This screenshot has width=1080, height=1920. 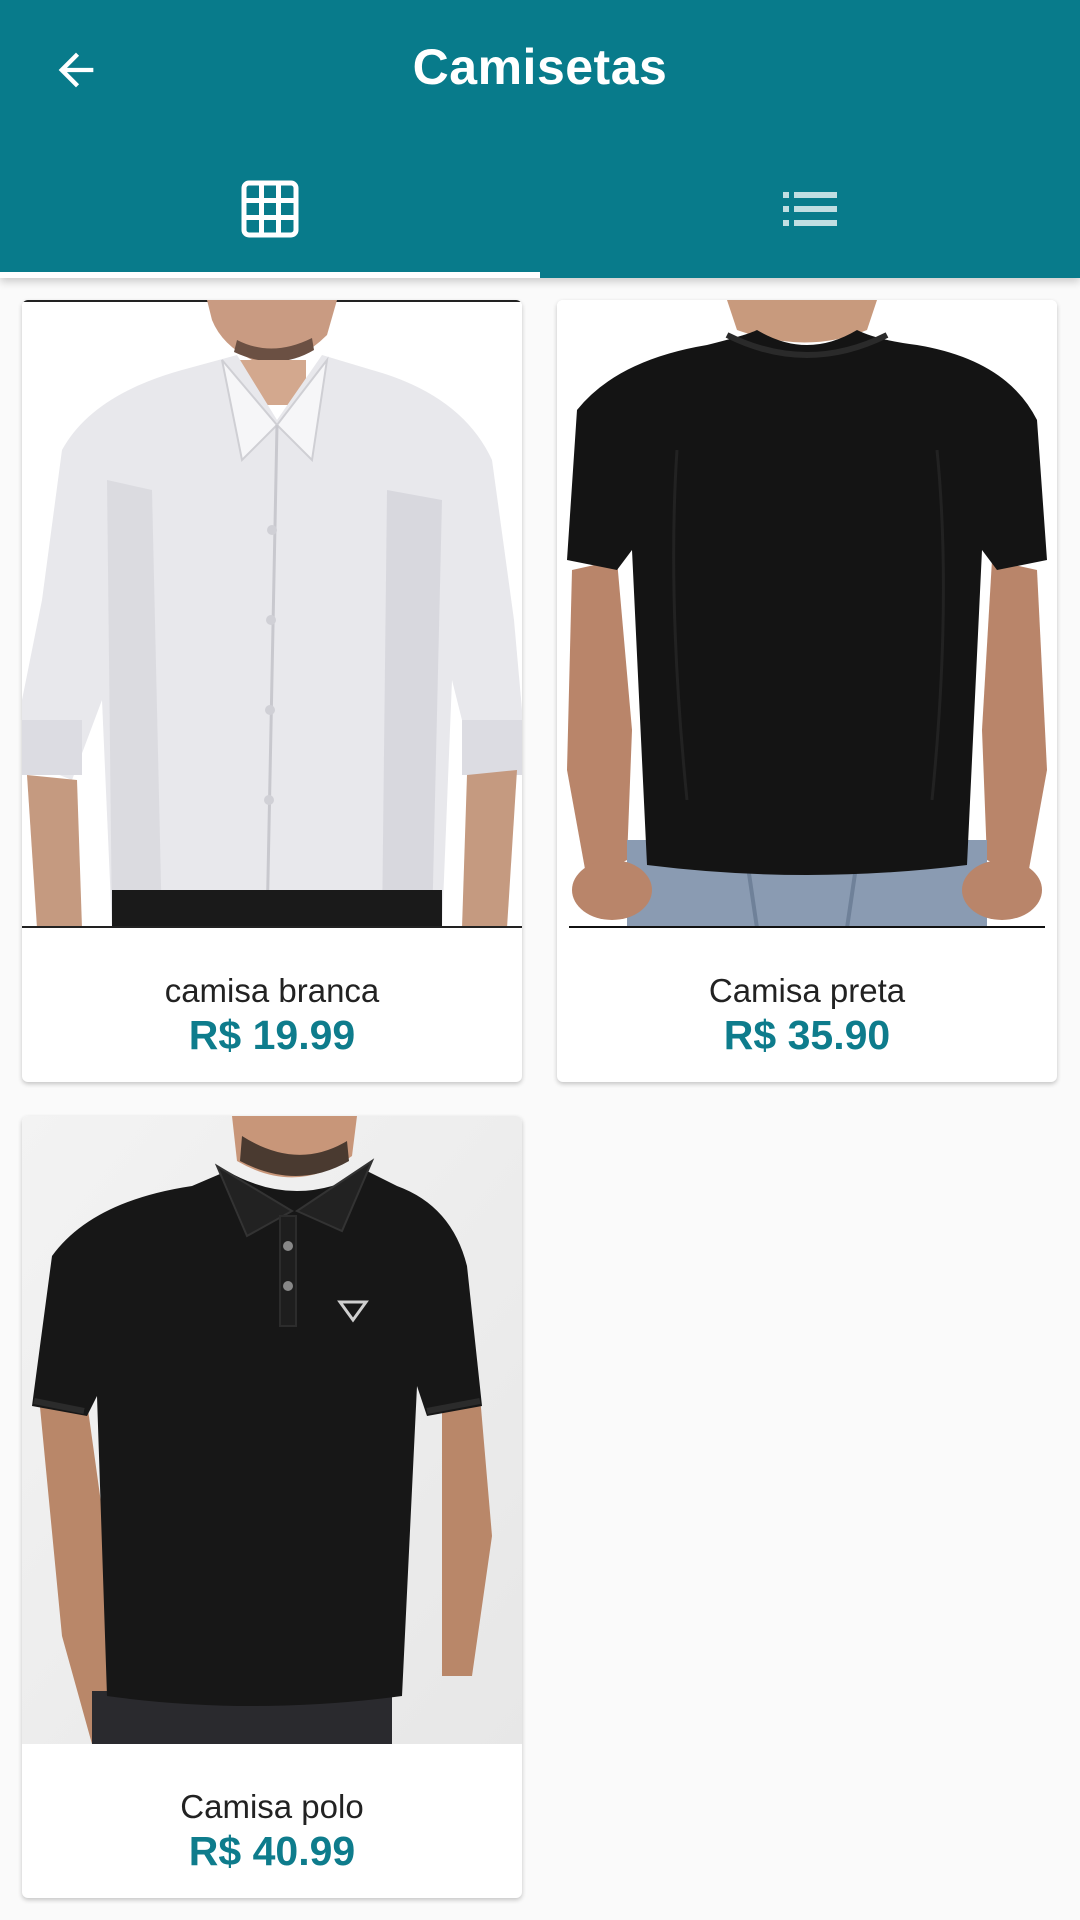 I want to click on tab-list-view, so click(x=810, y=209).